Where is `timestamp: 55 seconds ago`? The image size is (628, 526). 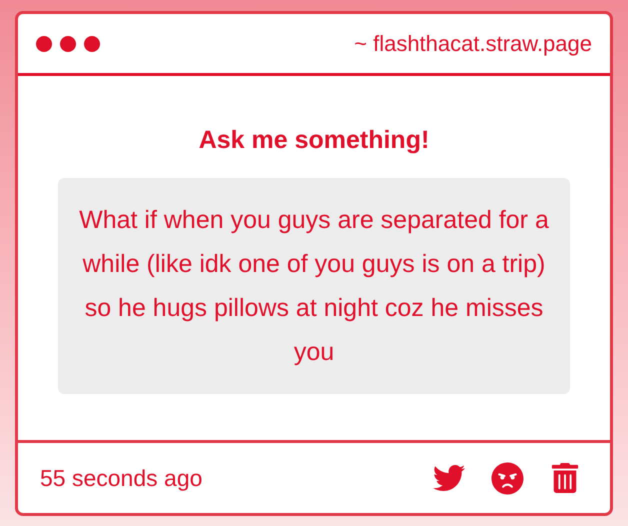 timestamp: 55 seconds ago is located at coordinates (121, 478).